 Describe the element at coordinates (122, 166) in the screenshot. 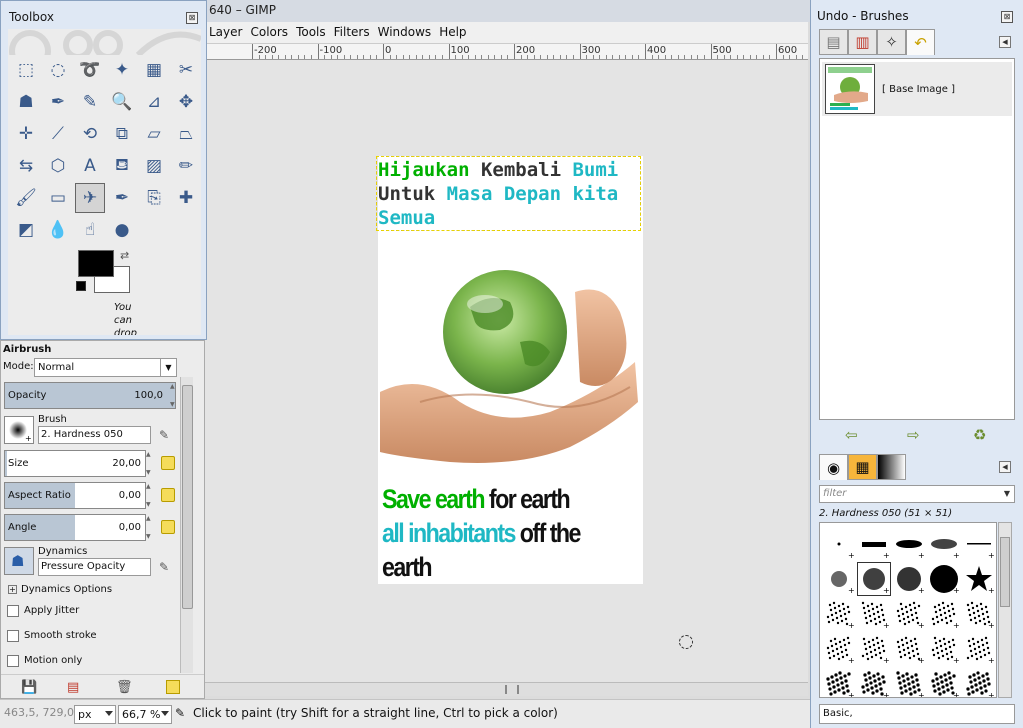

I see `bucket-fill-tool: ⛾` at that location.